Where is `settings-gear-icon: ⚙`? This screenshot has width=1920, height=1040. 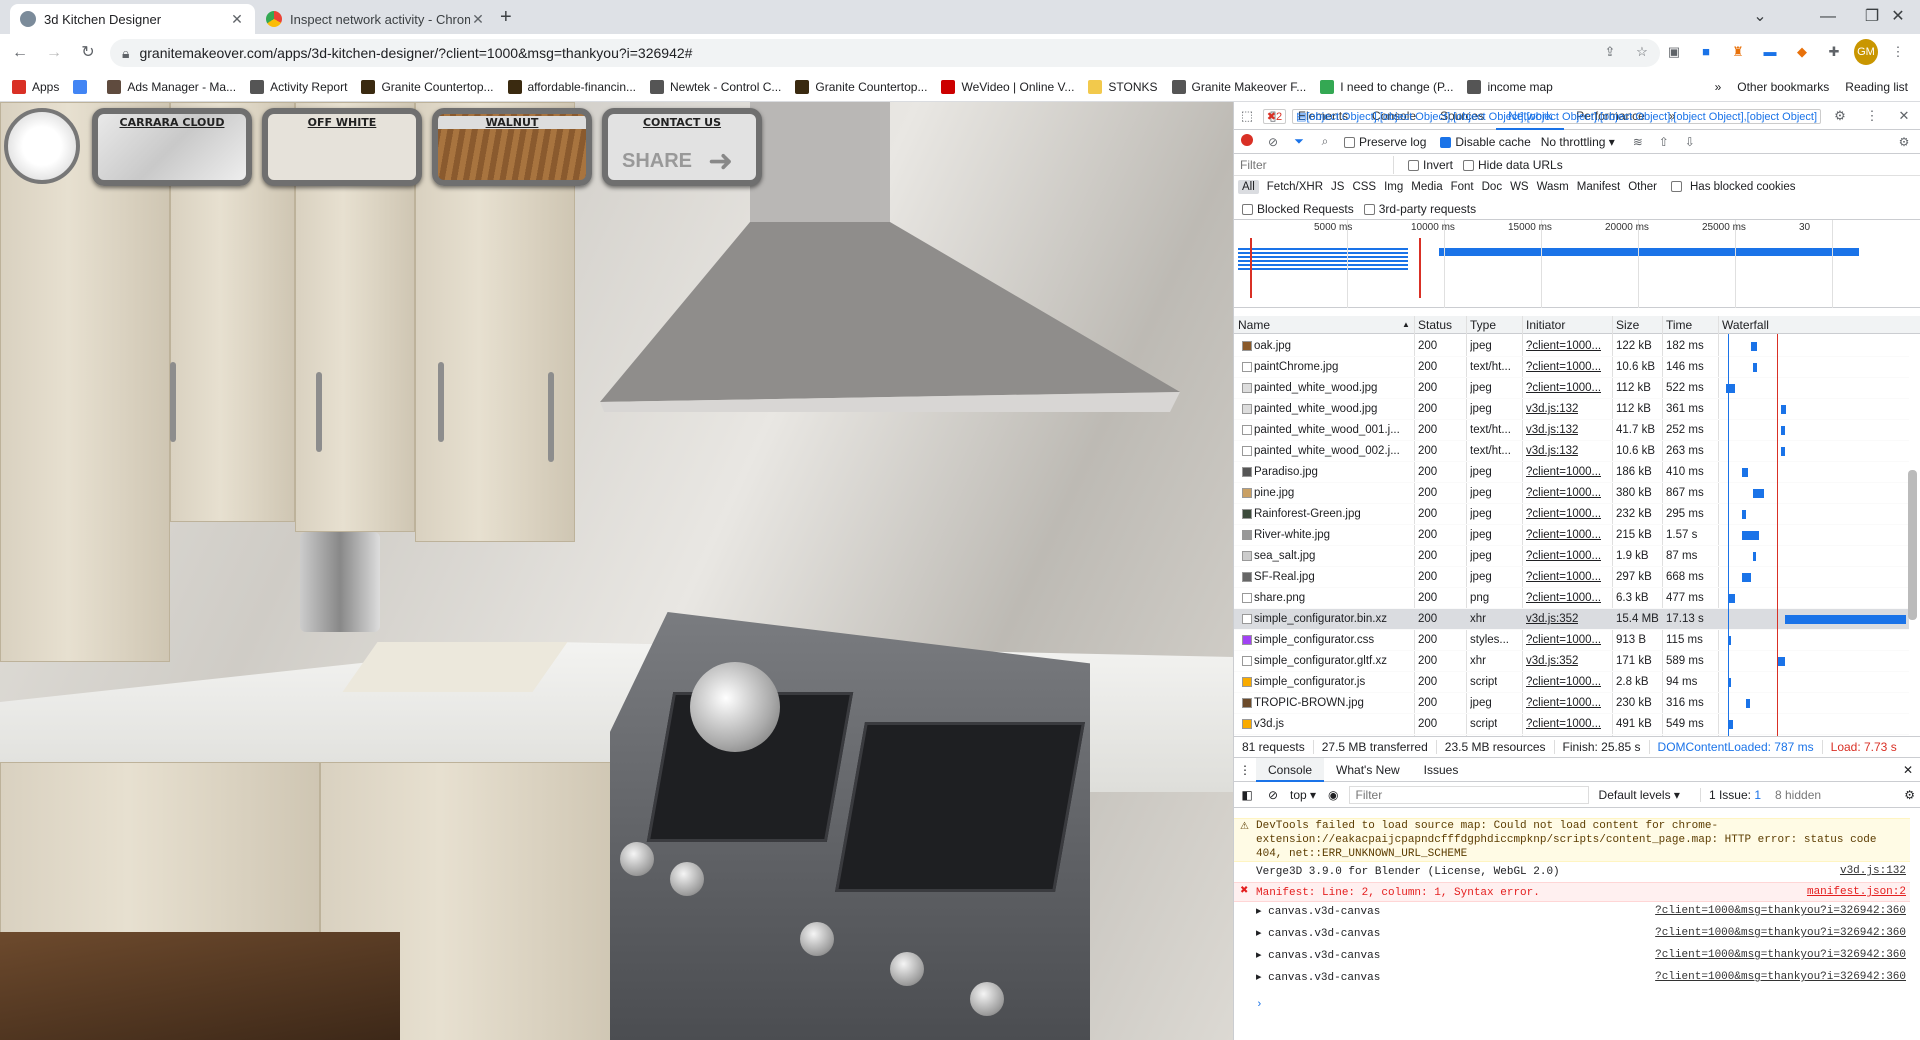 settings-gear-icon: ⚙ is located at coordinates (1840, 116).